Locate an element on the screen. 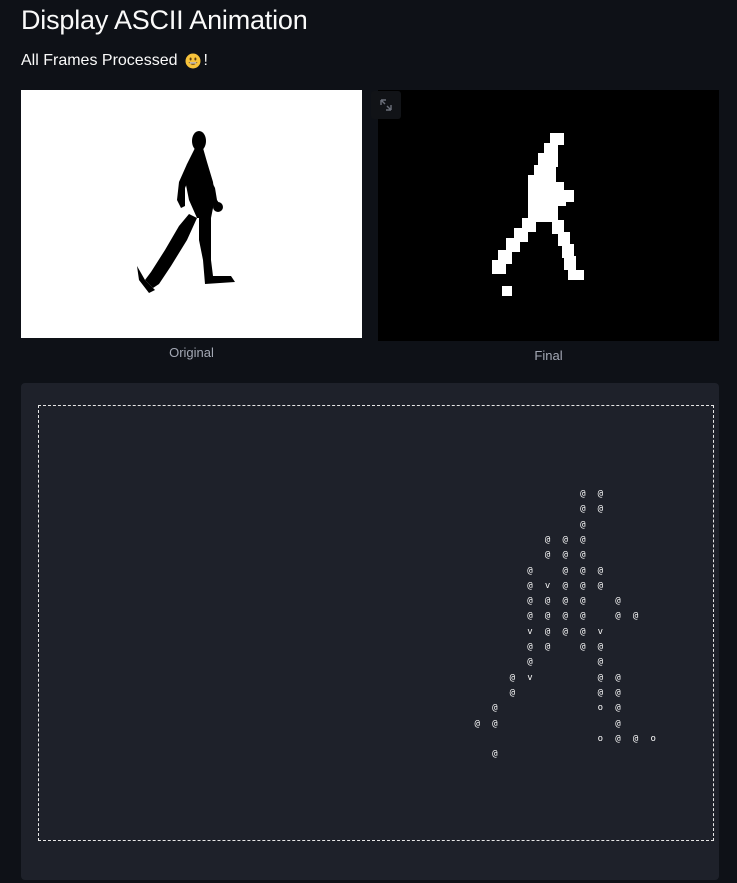 The height and width of the screenshot is (883, 737). page-title: Display ASCII Animation is located at coordinates (164, 20).